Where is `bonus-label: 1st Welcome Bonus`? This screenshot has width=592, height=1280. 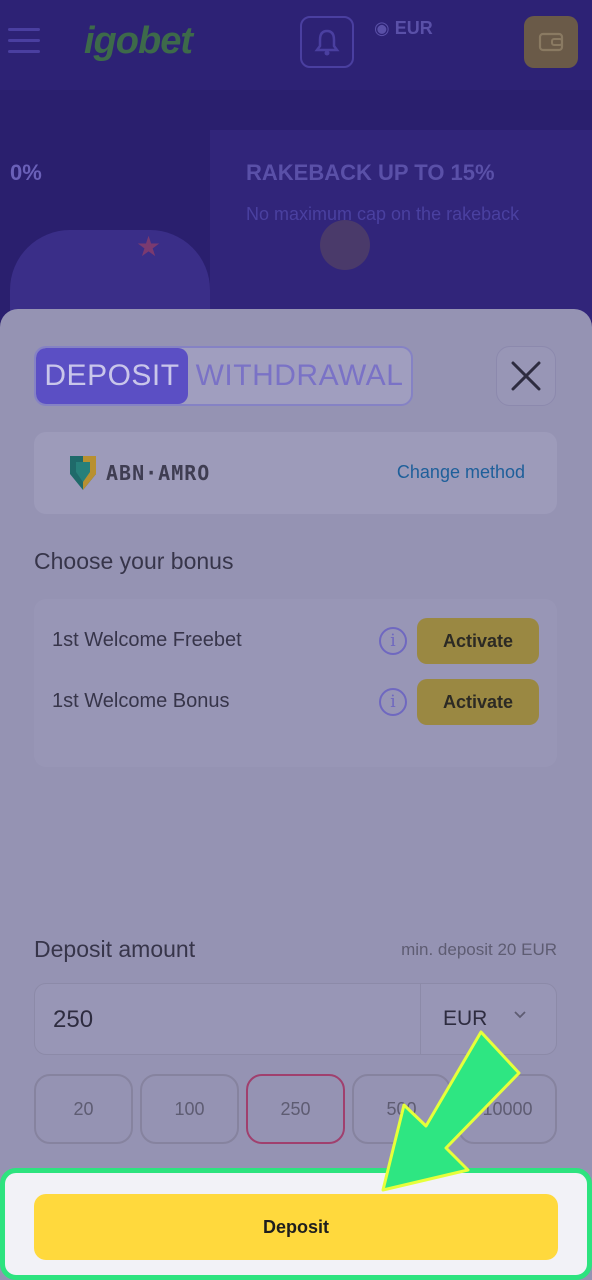 bonus-label: 1st Welcome Bonus is located at coordinates (141, 701).